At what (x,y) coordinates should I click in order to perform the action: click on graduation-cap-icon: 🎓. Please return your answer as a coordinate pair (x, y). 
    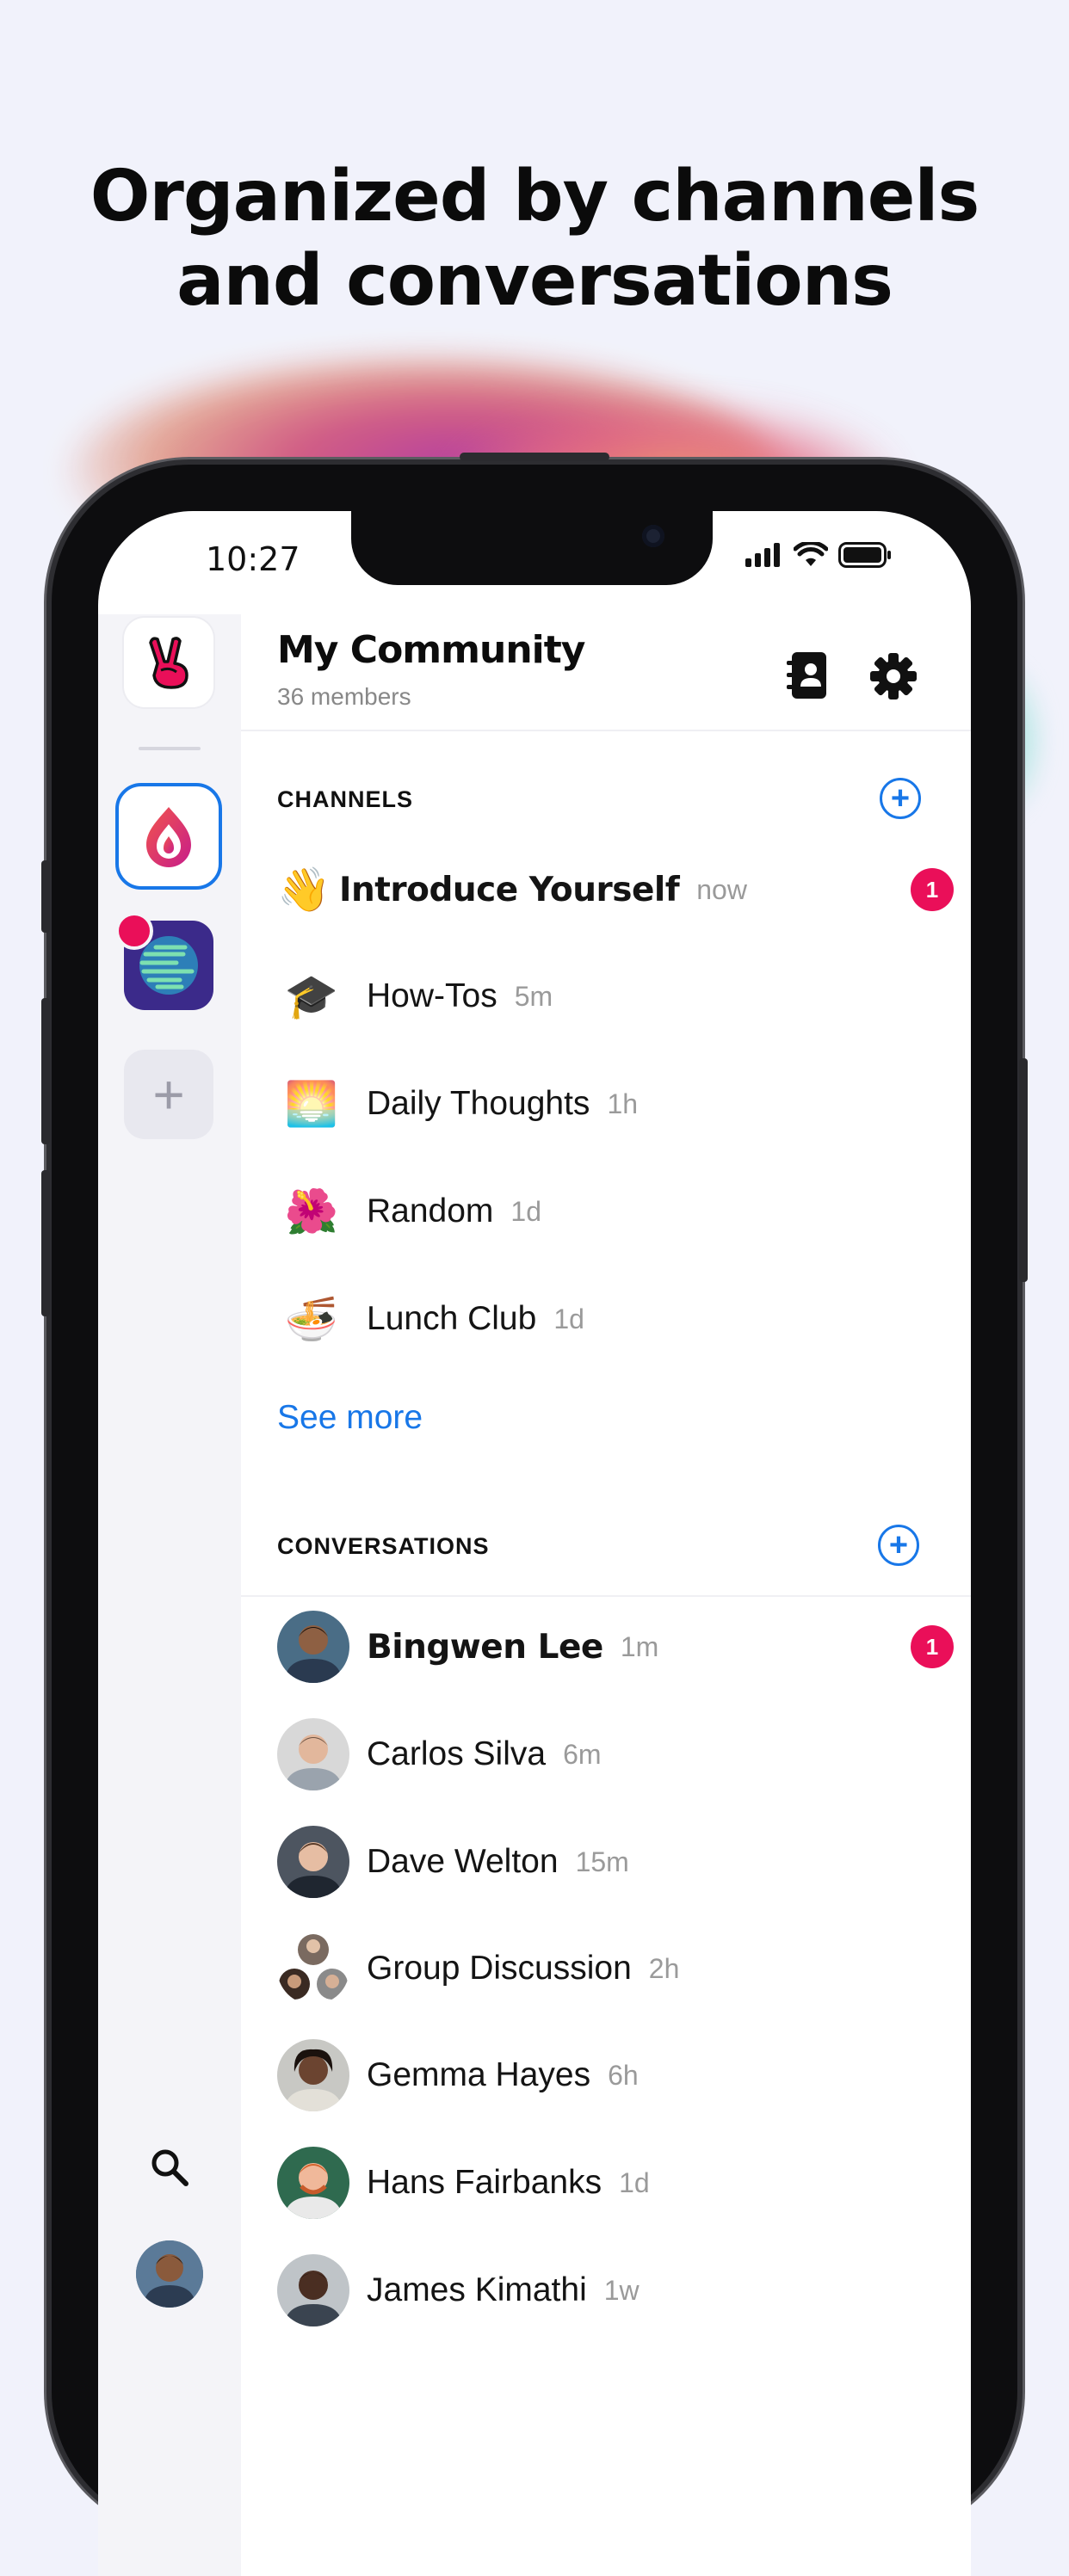
    Looking at the image, I should click on (311, 996).